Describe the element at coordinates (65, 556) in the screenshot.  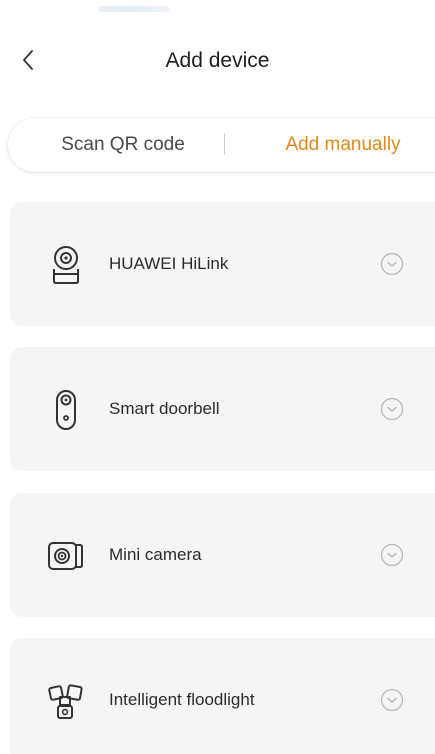
I see `mini-camera-icon` at that location.